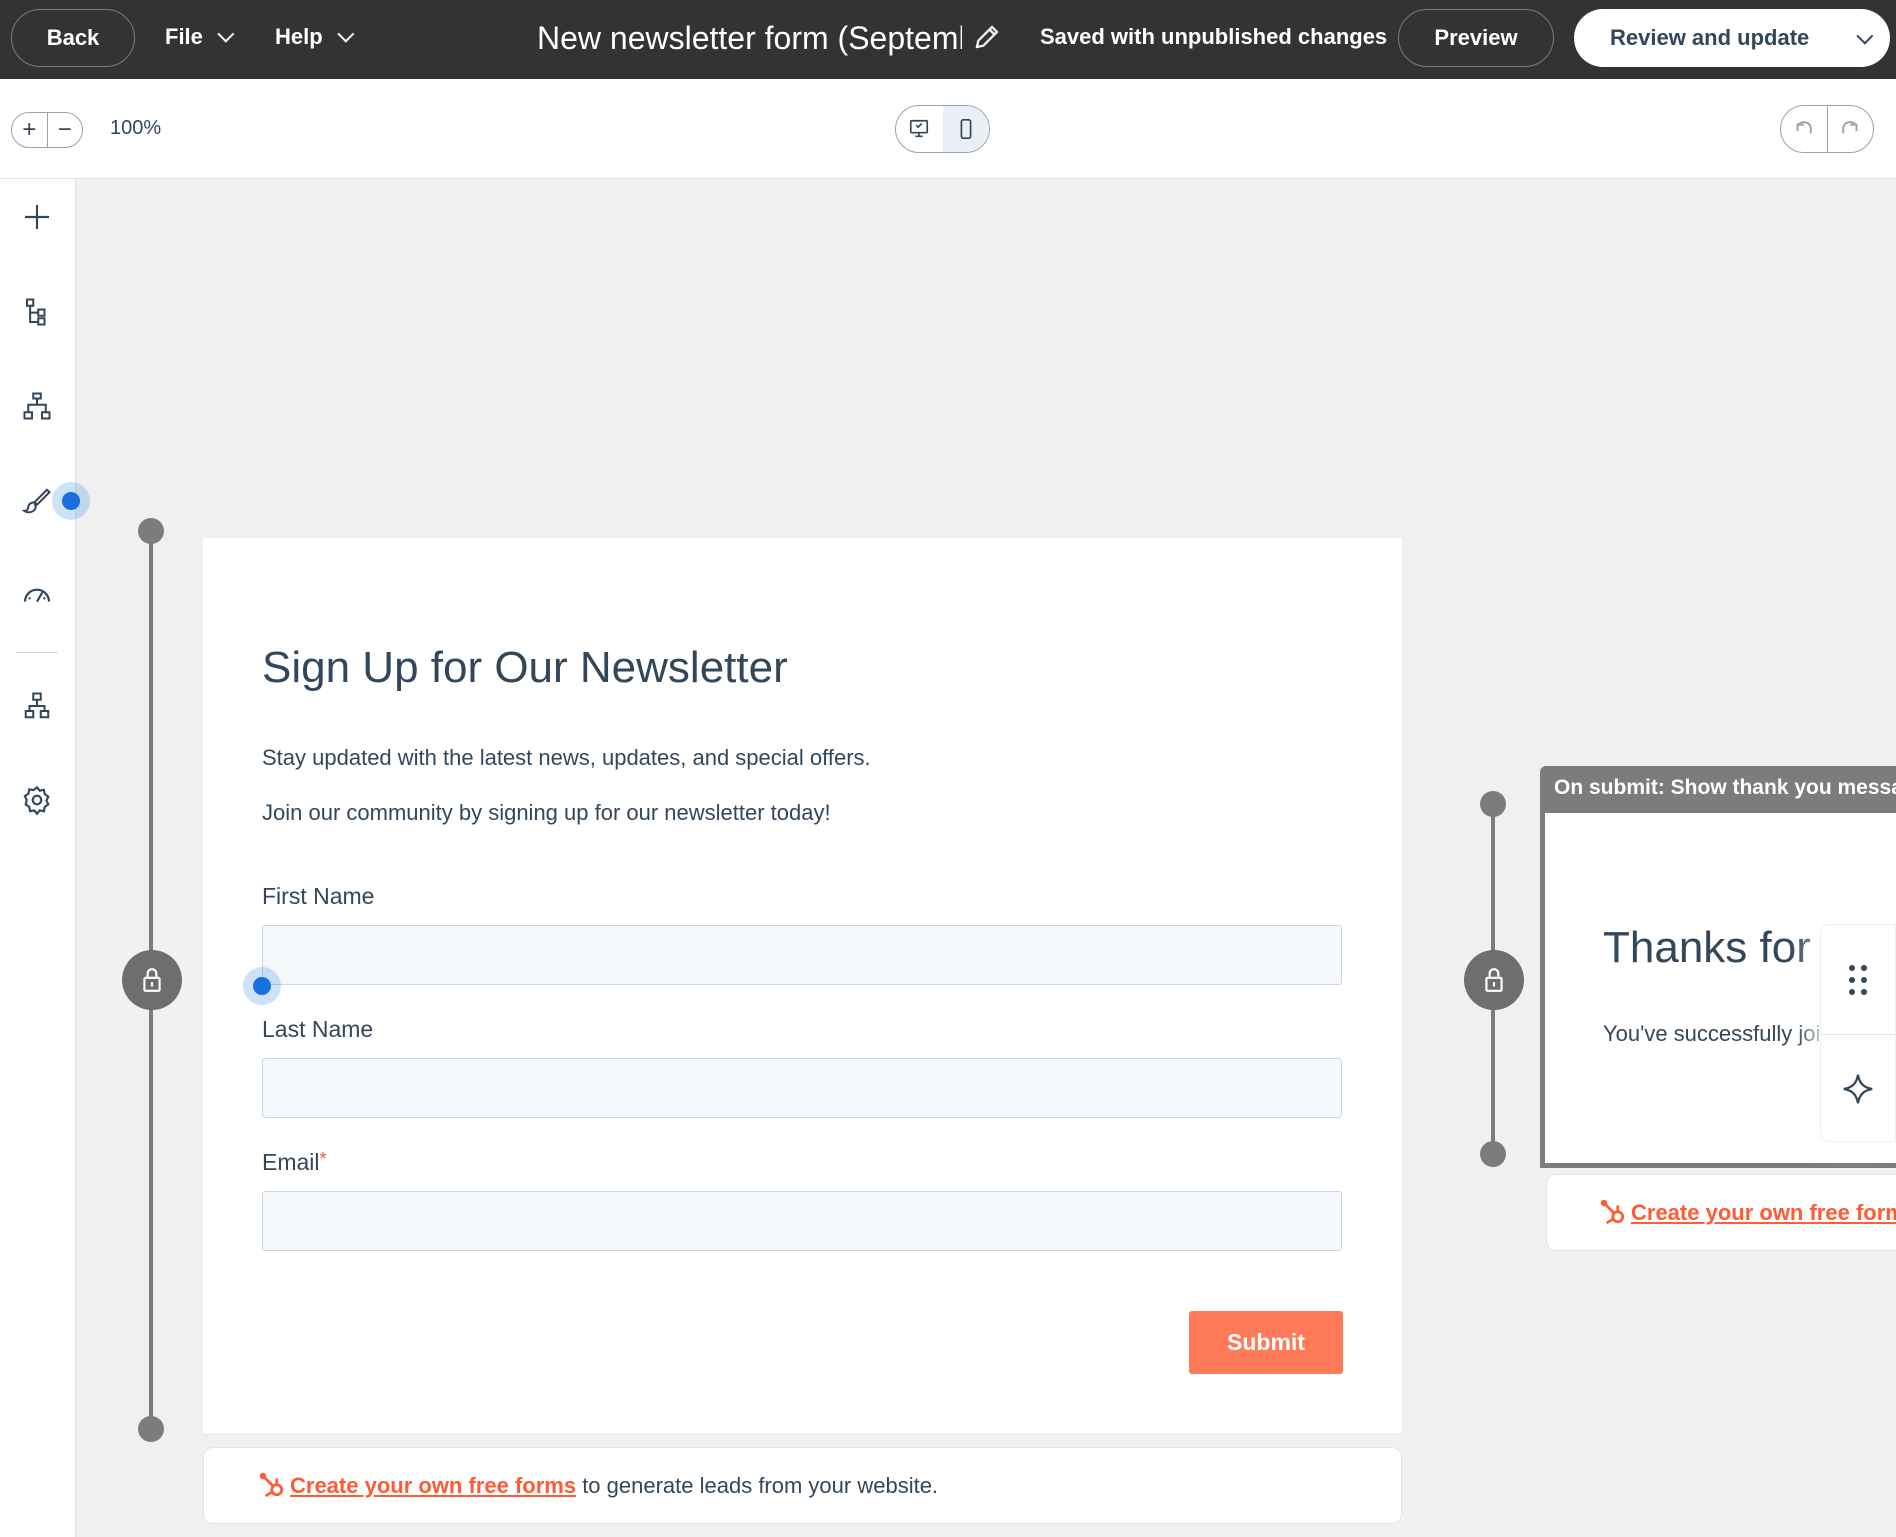 The image size is (1896, 1537). I want to click on rail-bottom-handle, so click(151, 1429).